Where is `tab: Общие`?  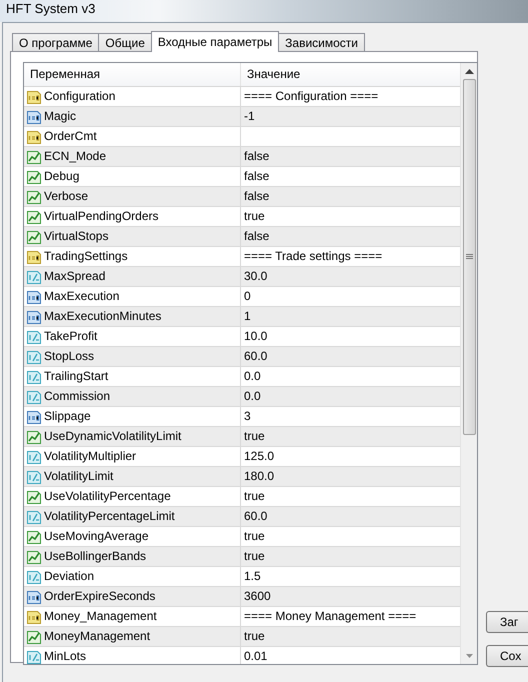
tab: Общие is located at coordinates (125, 42).